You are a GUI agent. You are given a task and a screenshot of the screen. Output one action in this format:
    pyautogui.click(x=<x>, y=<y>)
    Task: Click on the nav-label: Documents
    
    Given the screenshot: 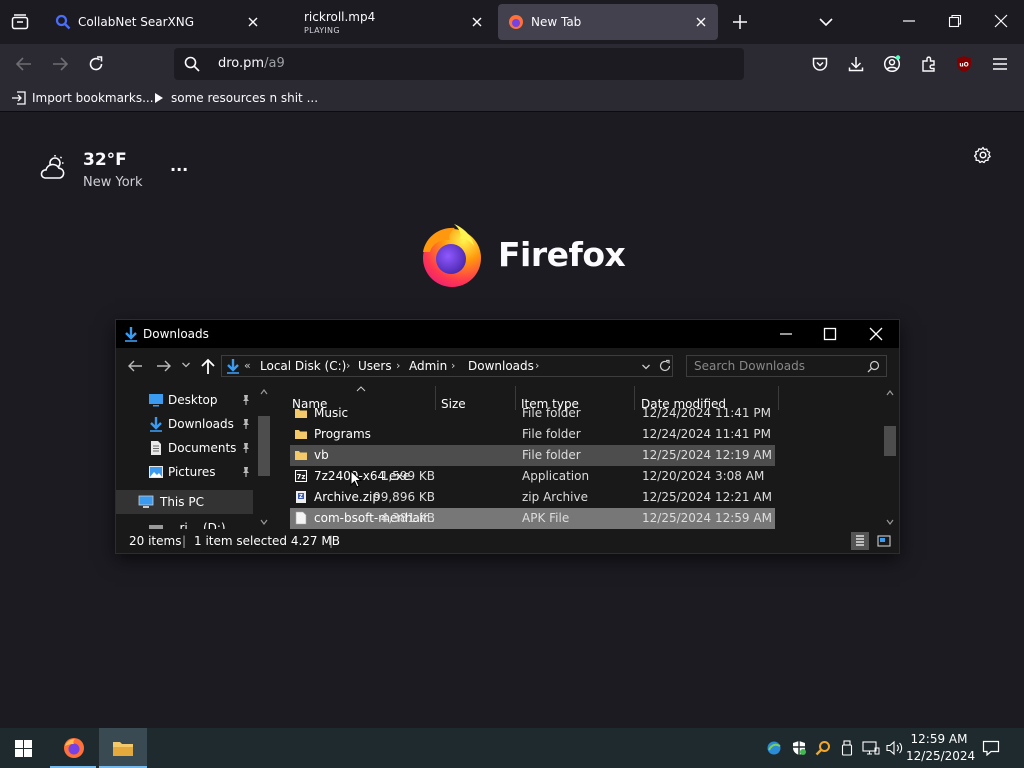 What is the action you would take?
    pyautogui.click(x=202, y=448)
    